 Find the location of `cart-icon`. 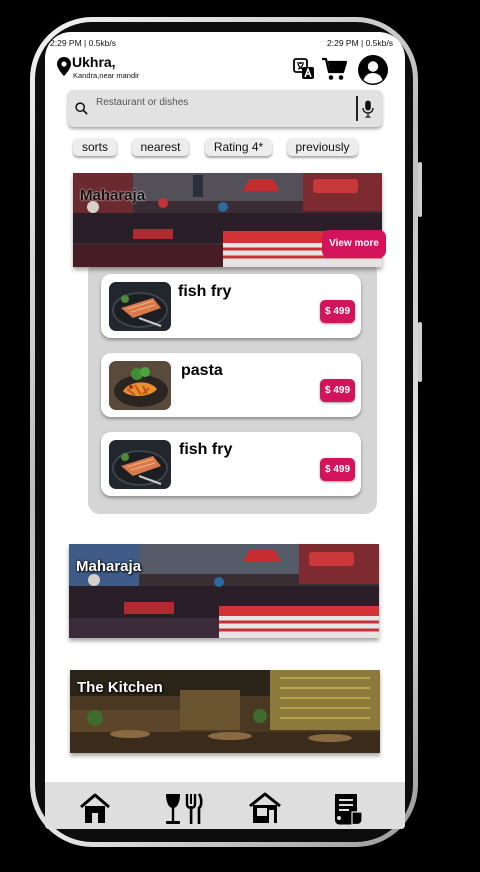

cart-icon is located at coordinates (335, 71).